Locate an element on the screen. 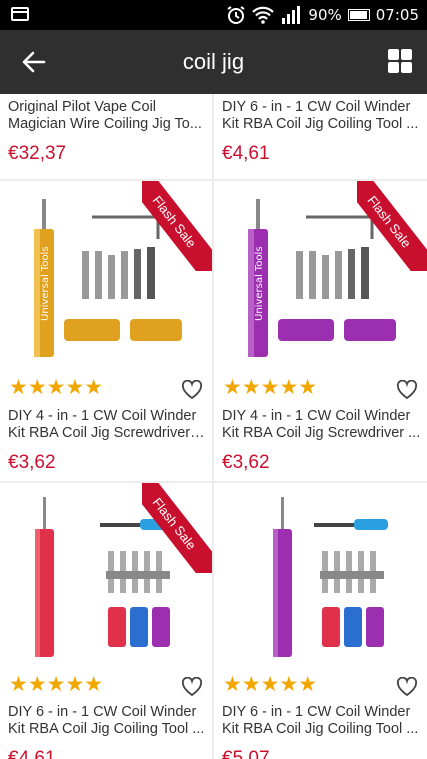 Image resolution: width=427 pixels, height=759 pixels. notification-icon is located at coordinates (20, 14).